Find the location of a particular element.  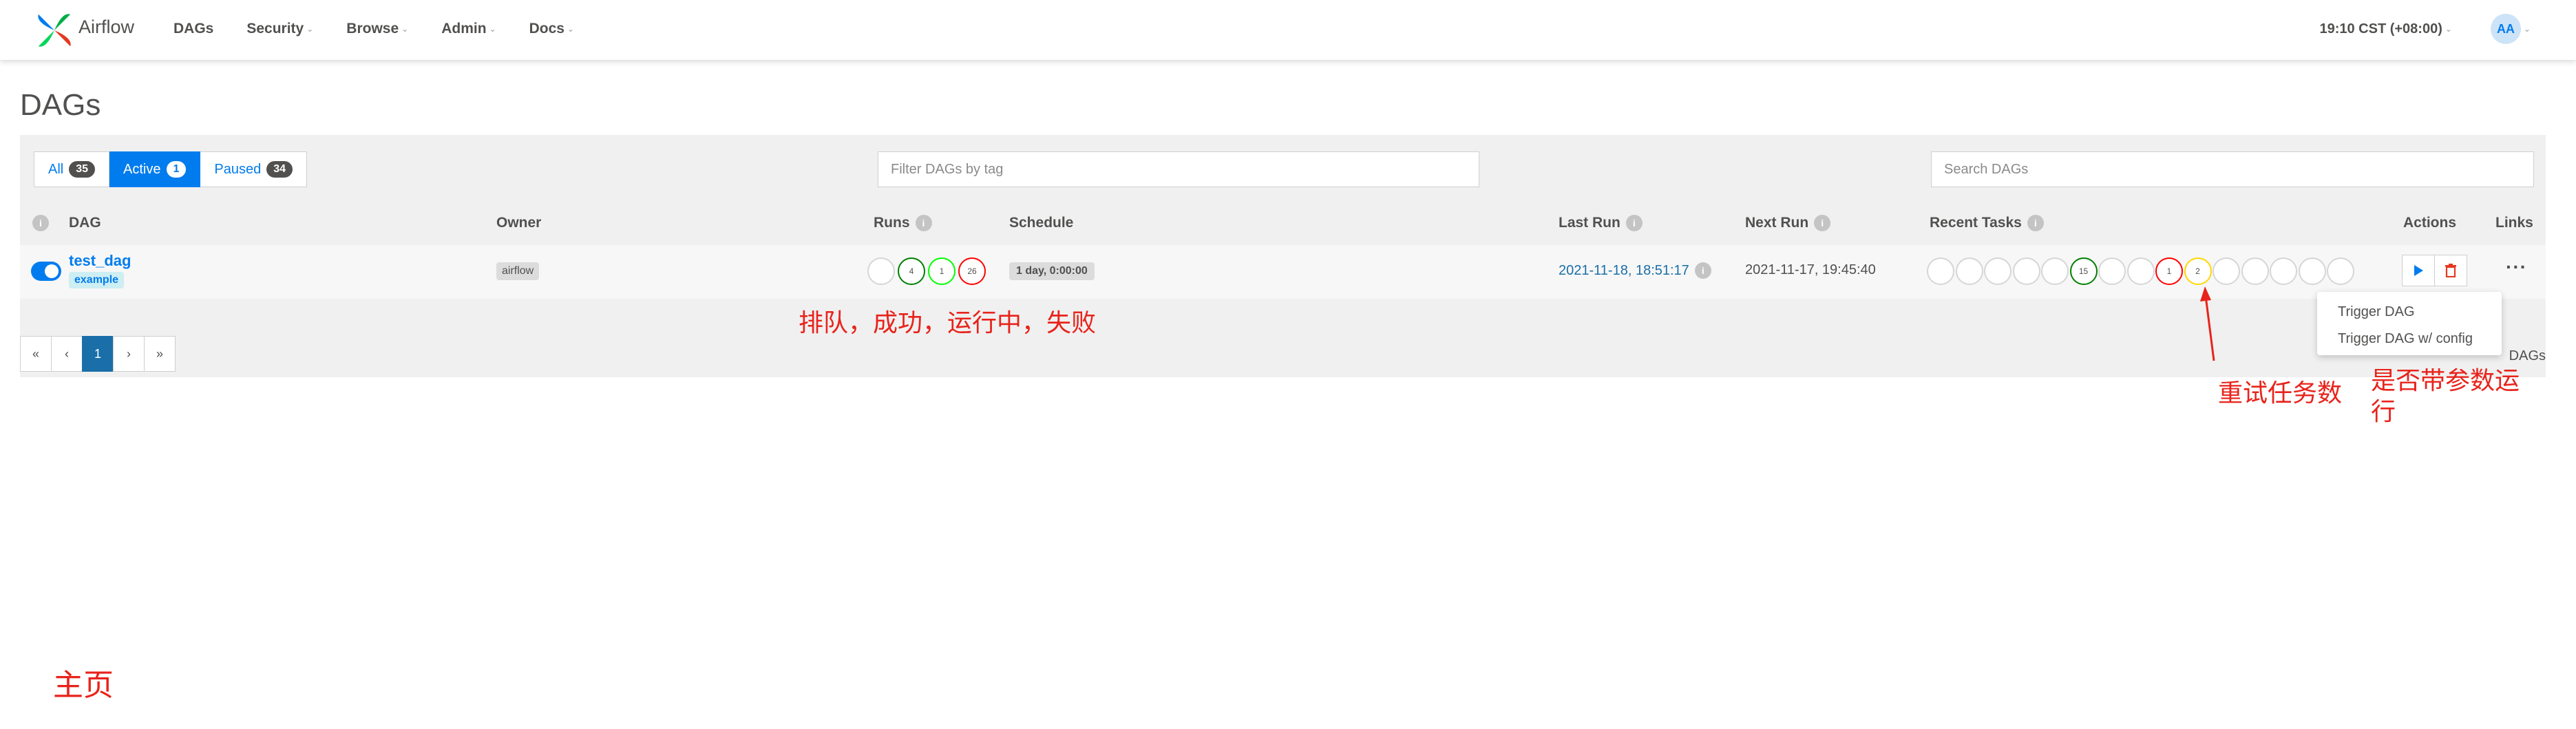

task-count: 2 is located at coordinates (2197, 271).